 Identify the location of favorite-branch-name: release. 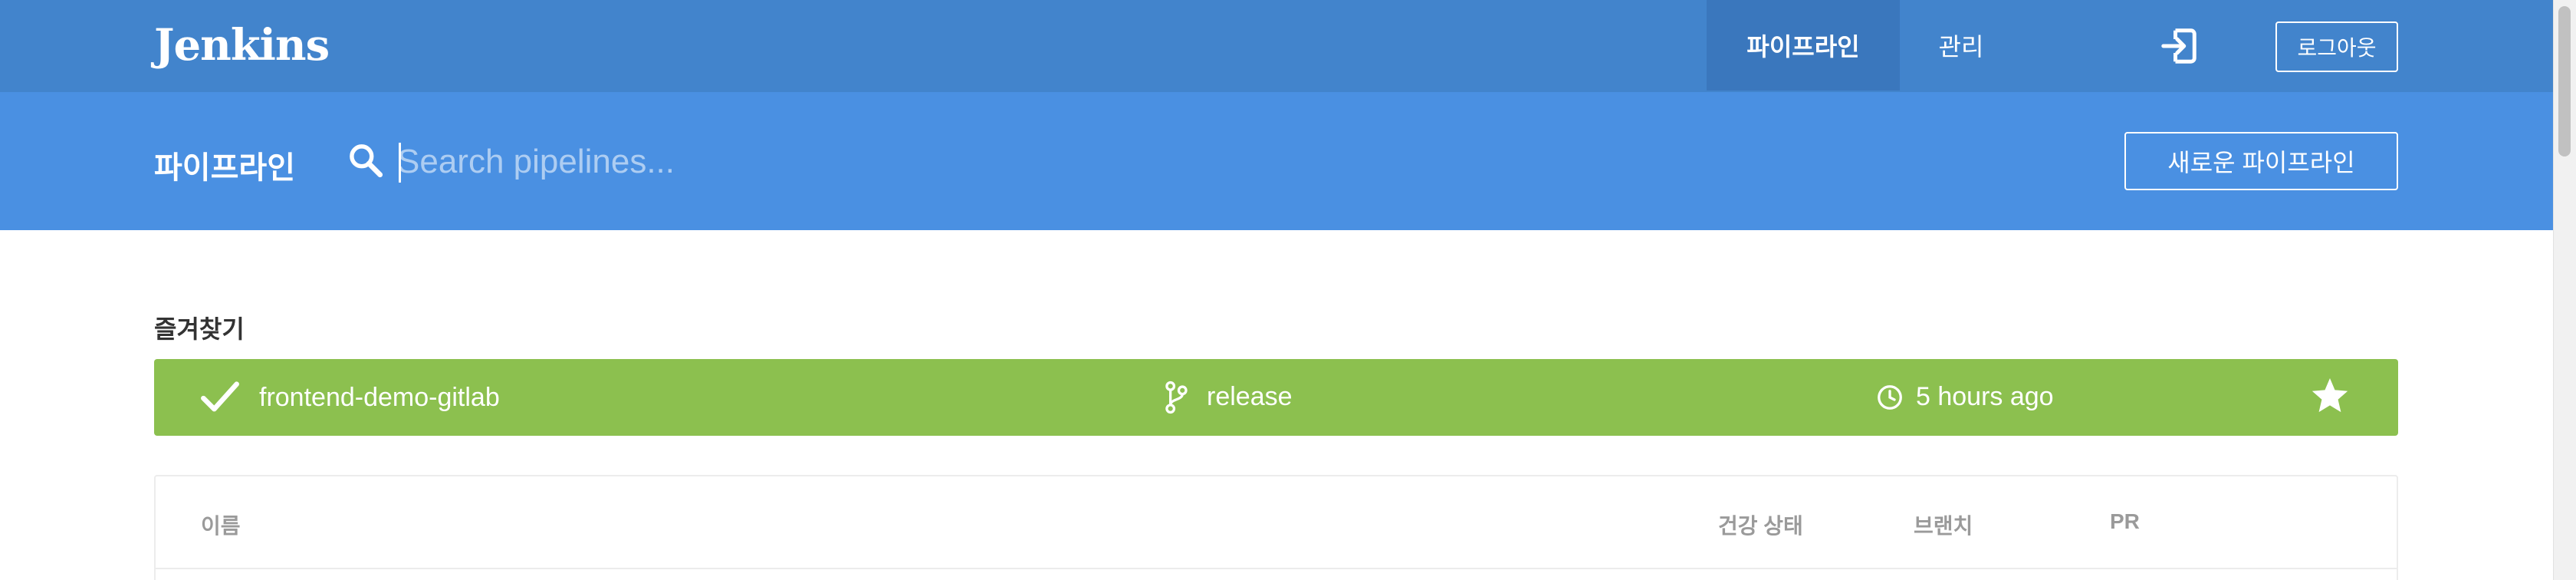
(1250, 396).